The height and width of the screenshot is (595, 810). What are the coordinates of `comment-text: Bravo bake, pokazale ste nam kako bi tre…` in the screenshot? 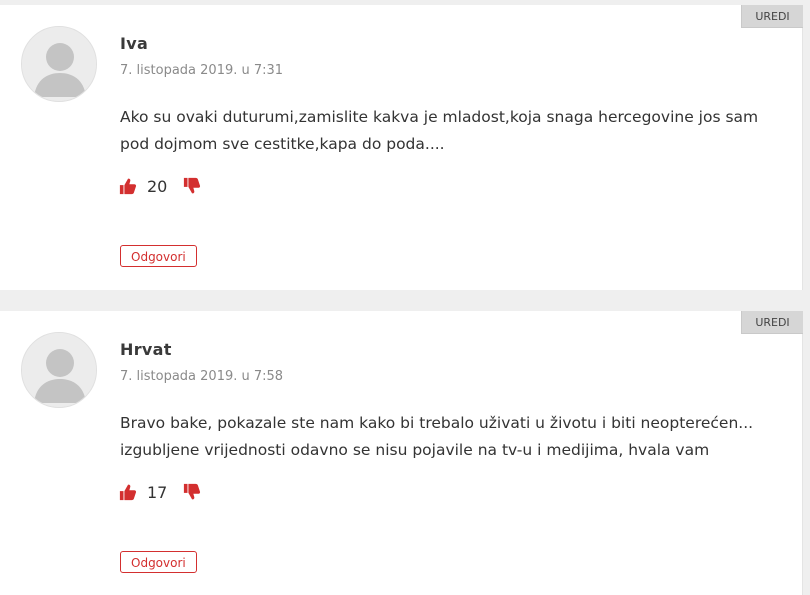 It's located at (437, 436).